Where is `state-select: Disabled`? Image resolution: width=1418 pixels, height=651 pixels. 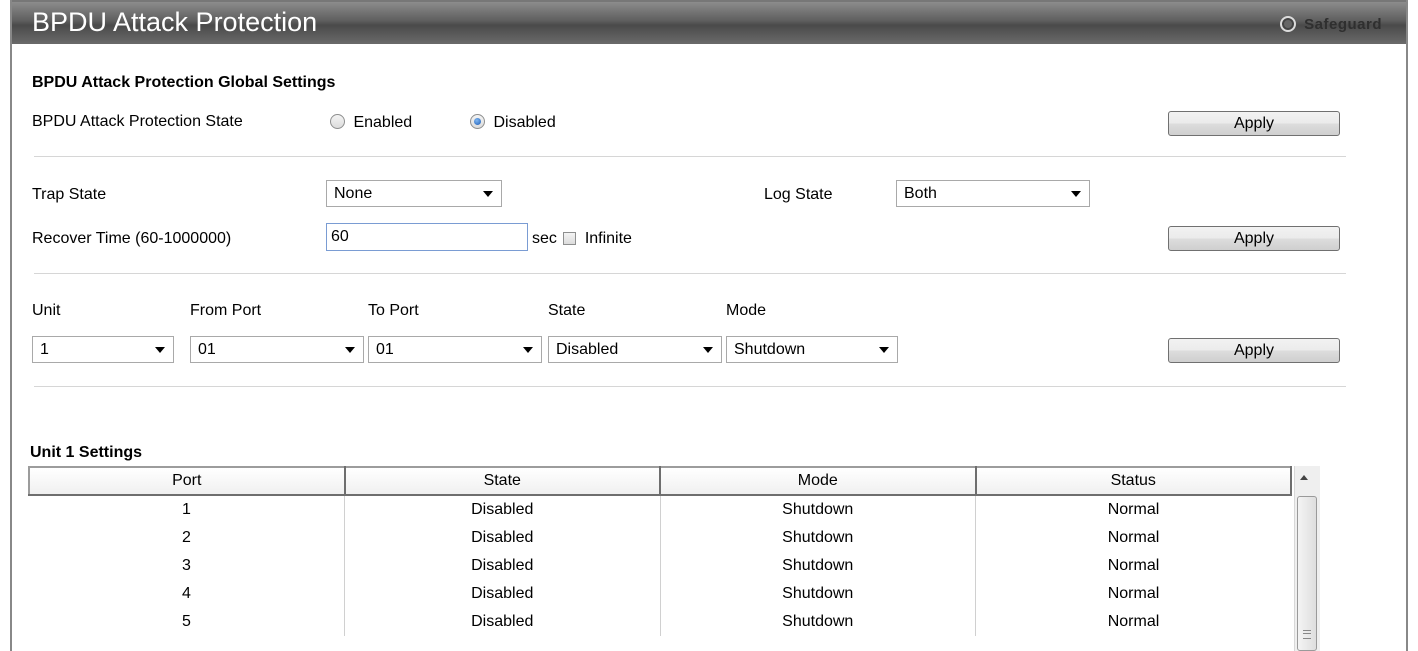
state-select: Disabled is located at coordinates (635, 349).